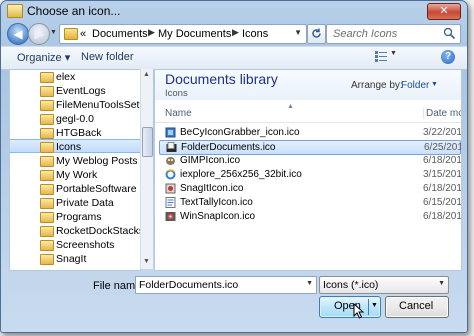  What do you see at coordinates (18, 34) in the screenshot?
I see `back-button: ◀` at bounding box center [18, 34].